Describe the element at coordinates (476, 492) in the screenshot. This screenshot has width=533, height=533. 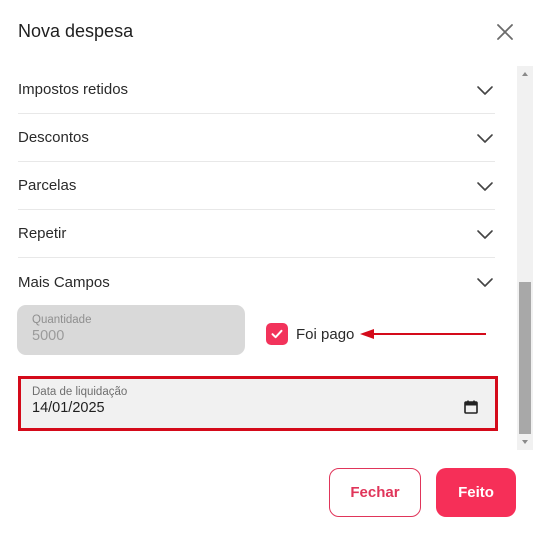
I see `feito-button: Feito` at that location.